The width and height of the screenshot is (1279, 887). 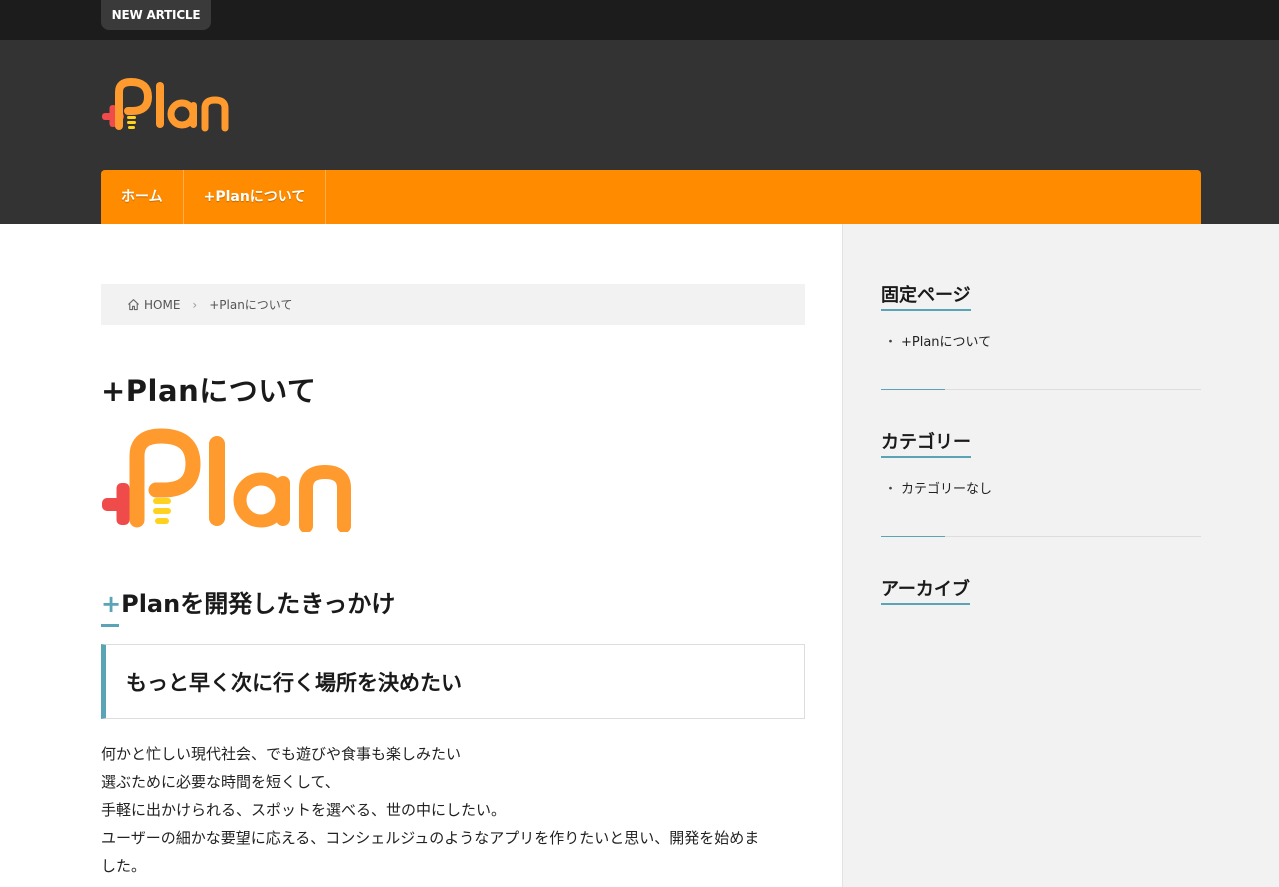 I want to click on site-logo, so click(x=166, y=105).